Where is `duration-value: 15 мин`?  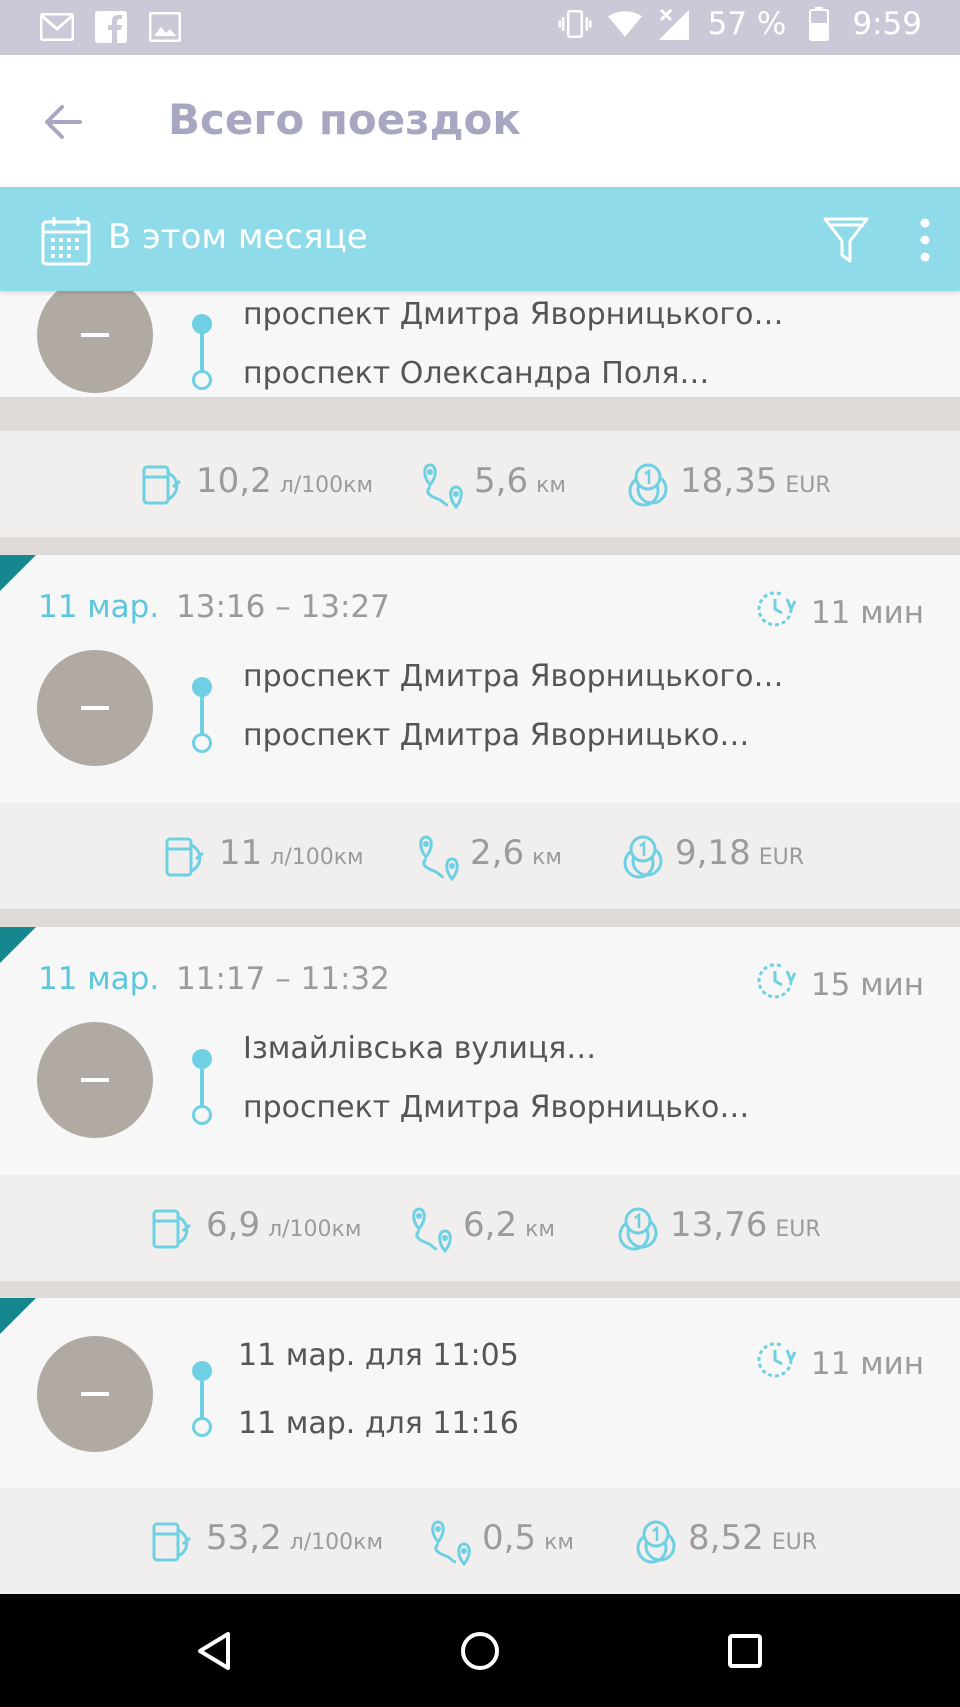 duration-value: 15 мин is located at coordinates (867, 985).